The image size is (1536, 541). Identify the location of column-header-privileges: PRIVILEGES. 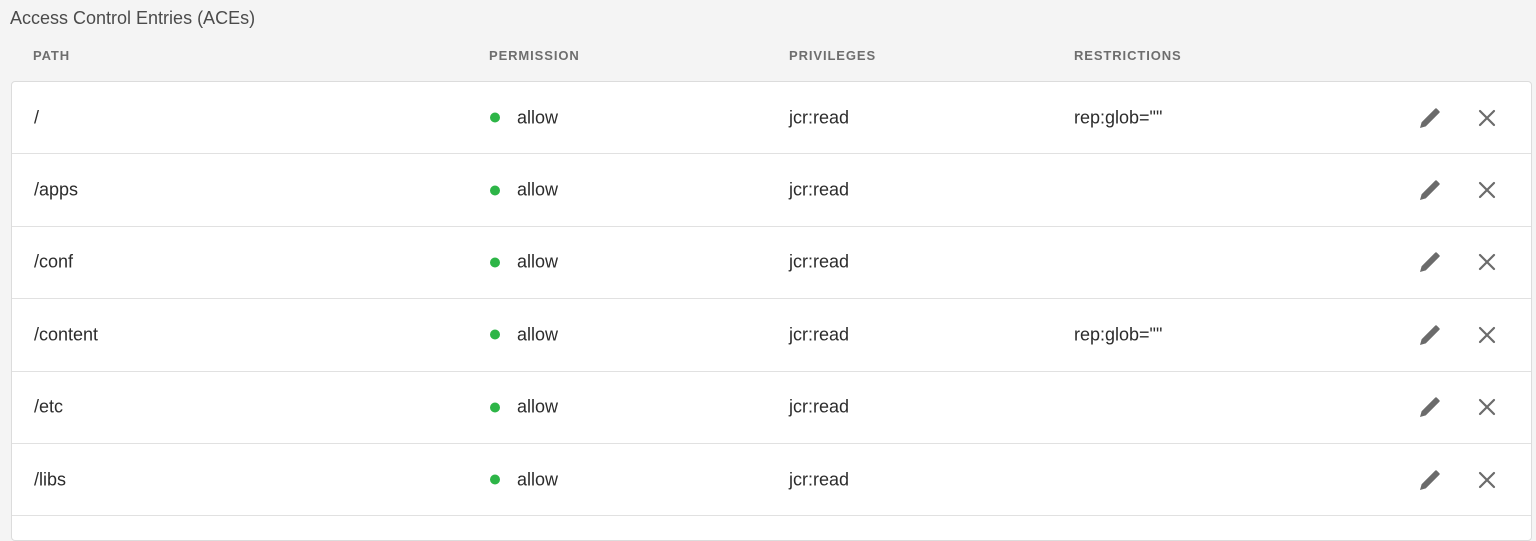
(832, 55).